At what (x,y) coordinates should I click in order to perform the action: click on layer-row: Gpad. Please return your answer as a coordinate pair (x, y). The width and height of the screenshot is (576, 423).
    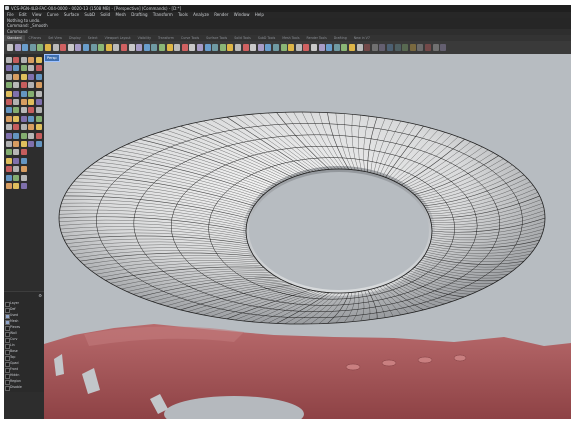
    Looking at the image, I should click on (23, 364).